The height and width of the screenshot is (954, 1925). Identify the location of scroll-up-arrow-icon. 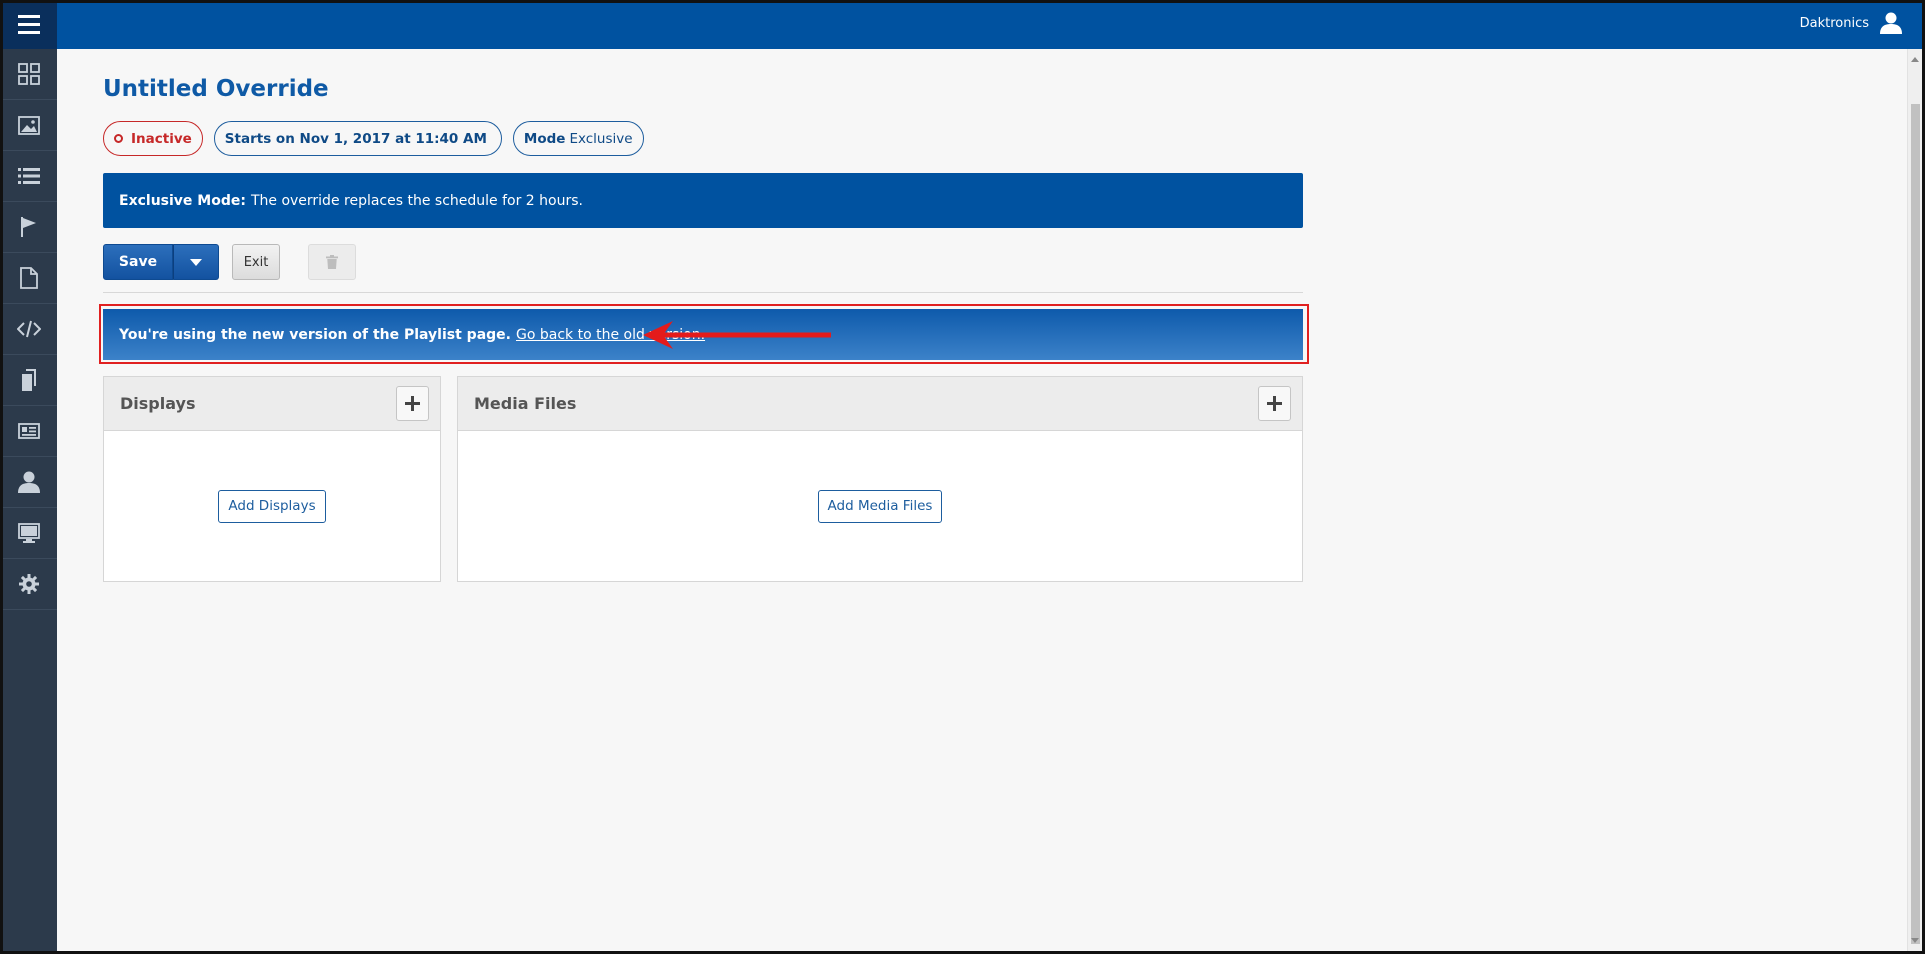
(1915, 59).